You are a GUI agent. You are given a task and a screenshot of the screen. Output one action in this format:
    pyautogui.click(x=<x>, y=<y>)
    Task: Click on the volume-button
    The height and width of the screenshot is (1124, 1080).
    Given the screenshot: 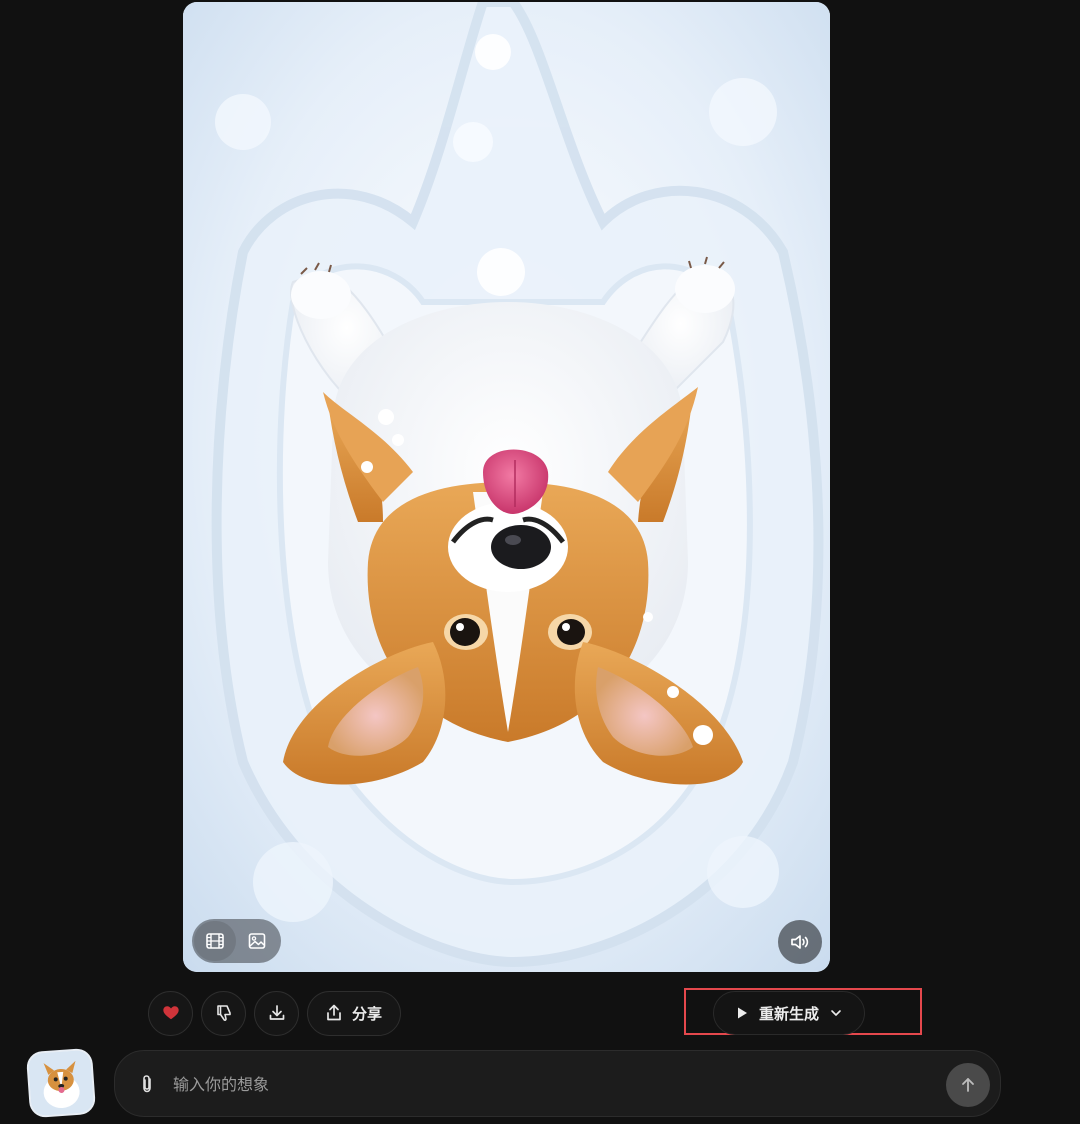 What is the action you would take?
    pyautogui.click(x=800, y=942)
    